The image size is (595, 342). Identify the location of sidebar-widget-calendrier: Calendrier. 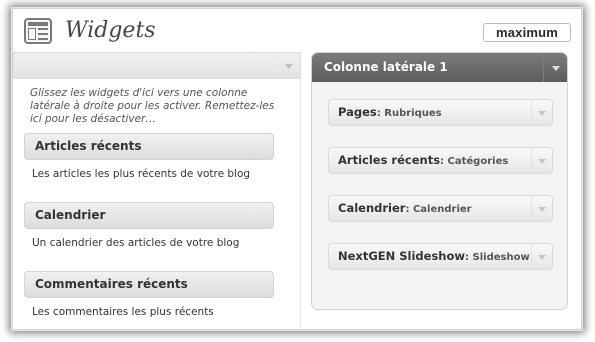
(440, 208).